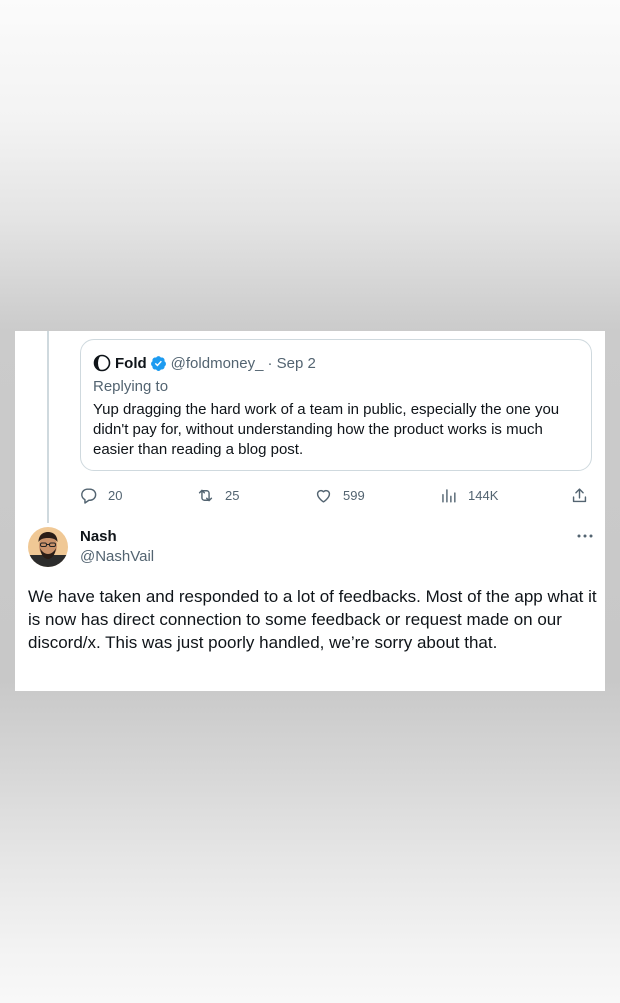 The width and height of the screenshot is (620, 1003). Describe the element at coordinates (205, 495) in the screenshot. I see `retweet-icon` at that location.